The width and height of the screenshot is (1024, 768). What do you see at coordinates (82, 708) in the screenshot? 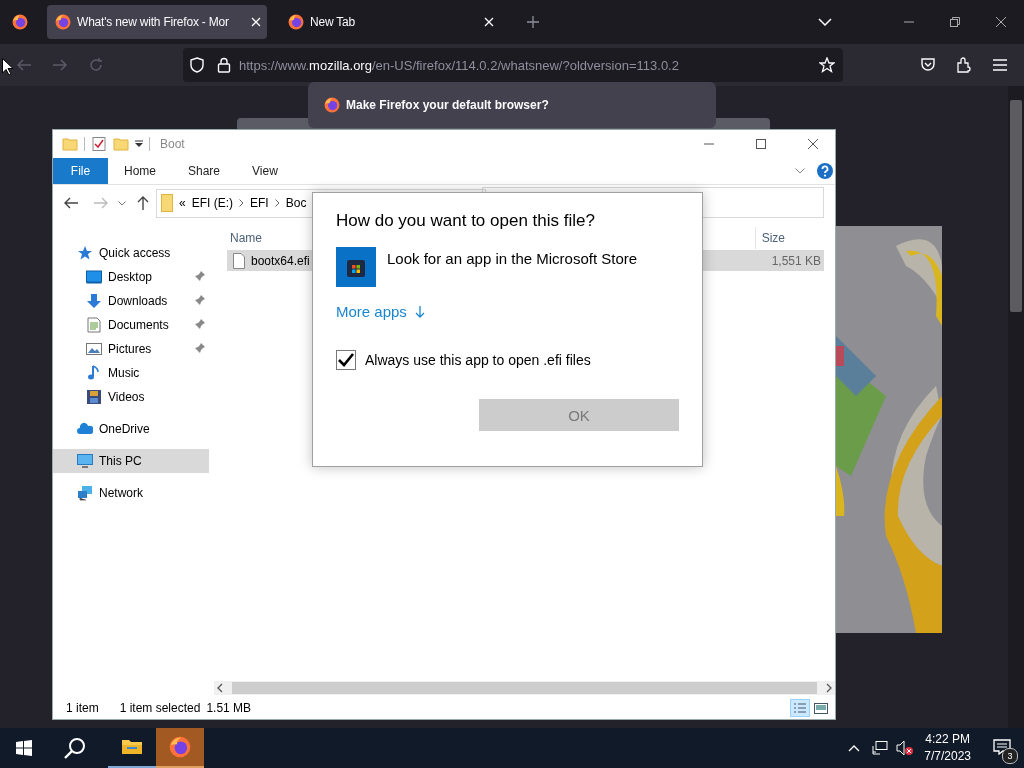
I see `status-text: 1 item` at bounding box center [82, 708].